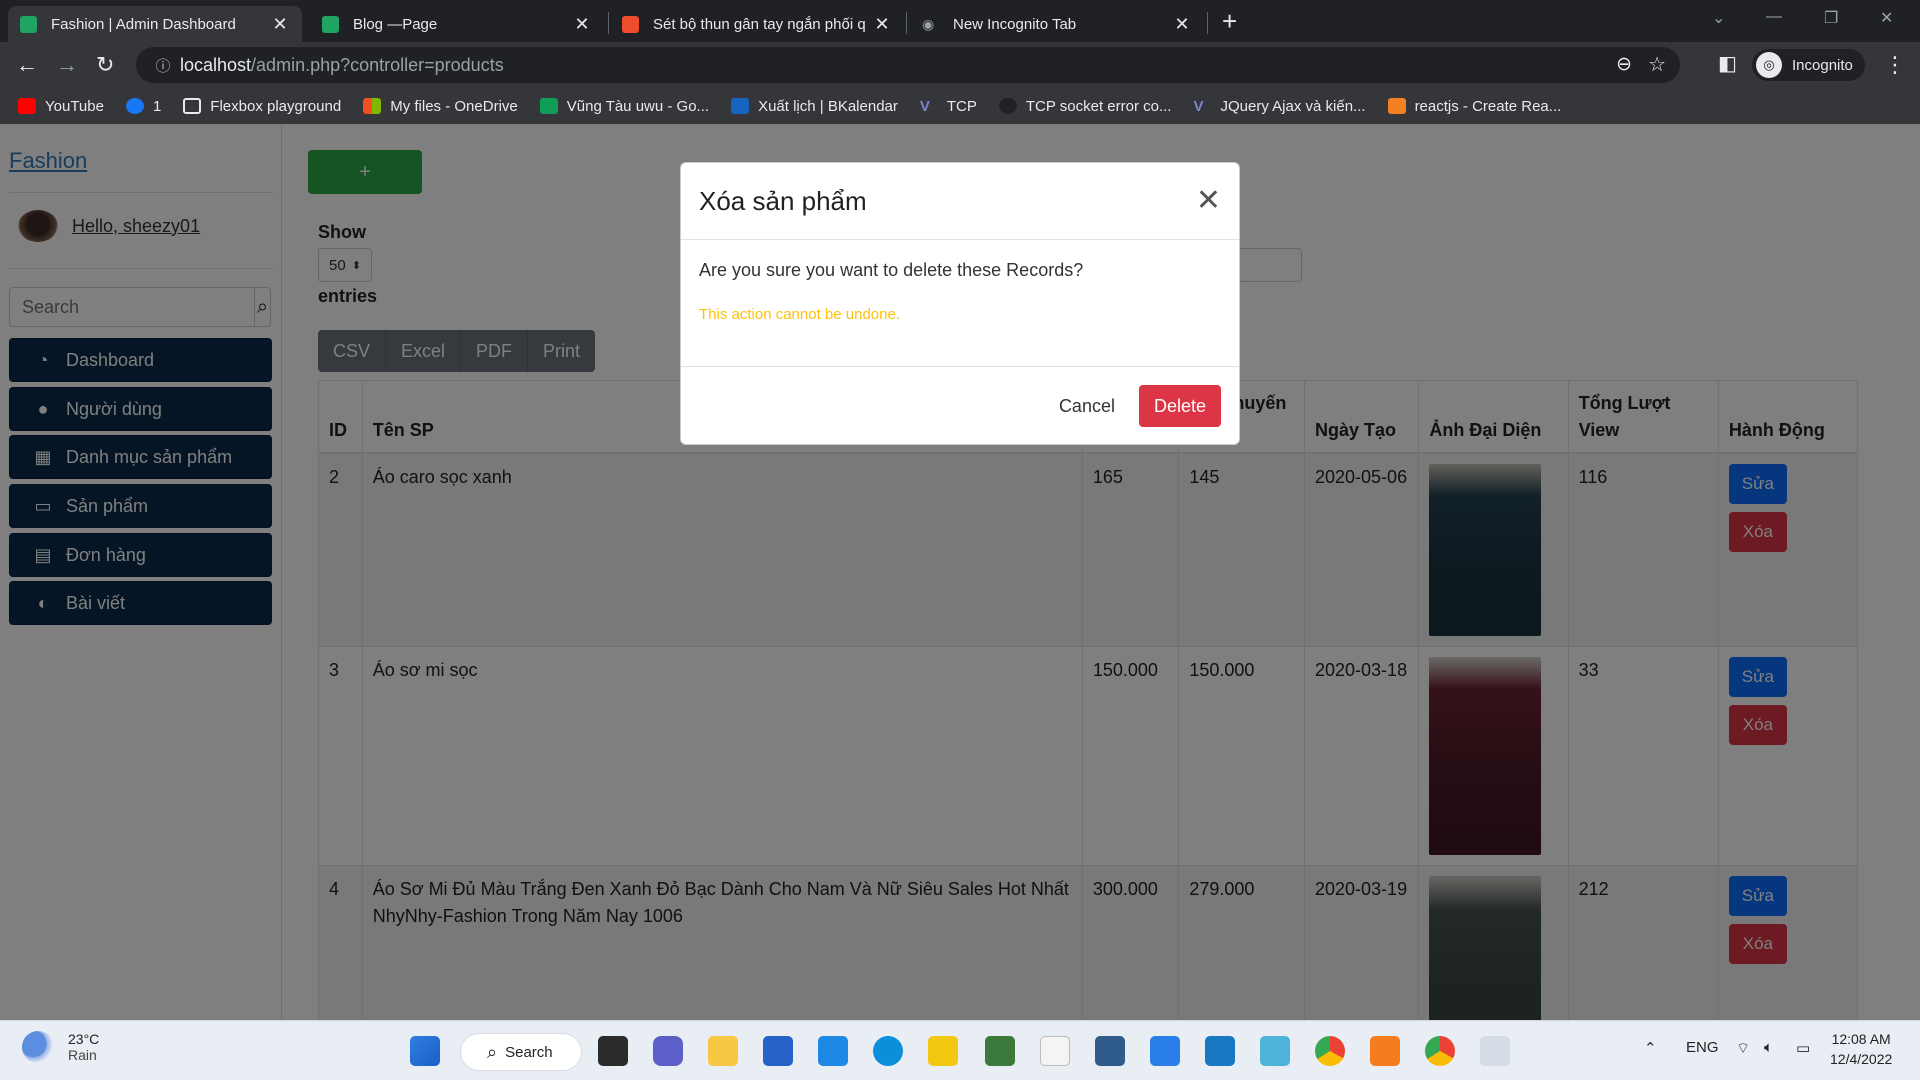  What do you see at coordinates (759, 24) in the screenshot?
I see `tab-title: Sét bộ thun gân tay ngắn phối q` at bounding box center [759, 24].